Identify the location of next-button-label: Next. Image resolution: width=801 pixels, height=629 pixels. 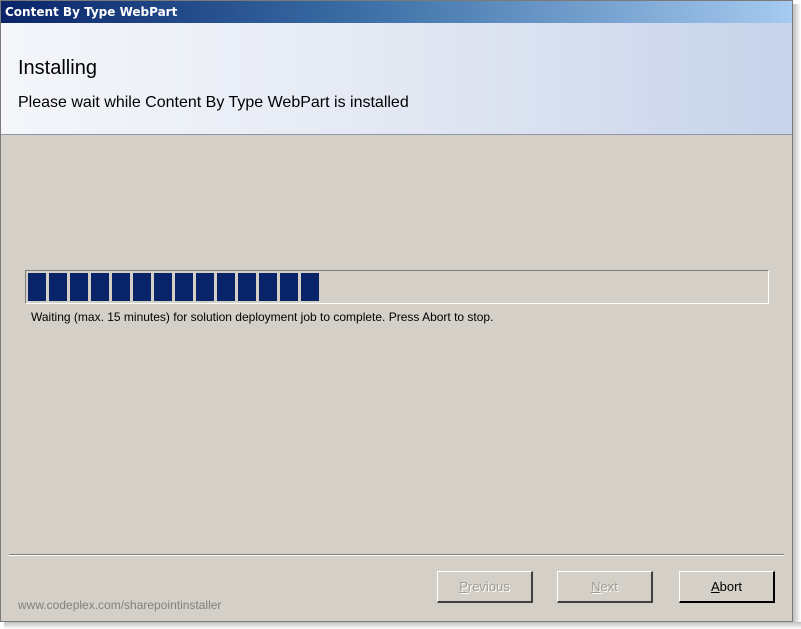
(604, 586).